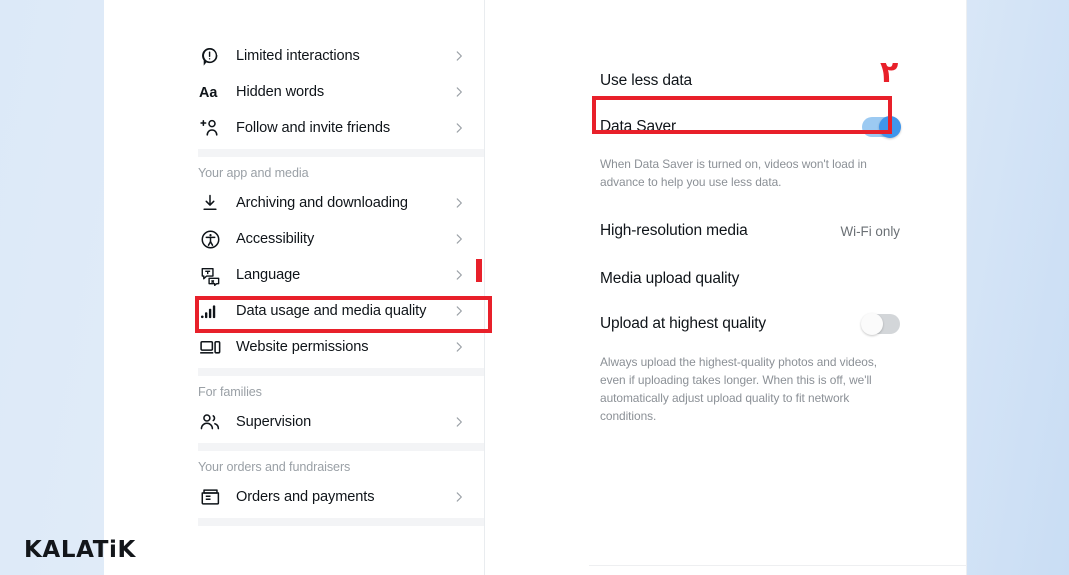 Image resolution: width=1069 pixels, height=575 pixels. Describe the element at coordinates (778, 565) in the screenshot. I see `right-panel-bottom-divider` at that location.